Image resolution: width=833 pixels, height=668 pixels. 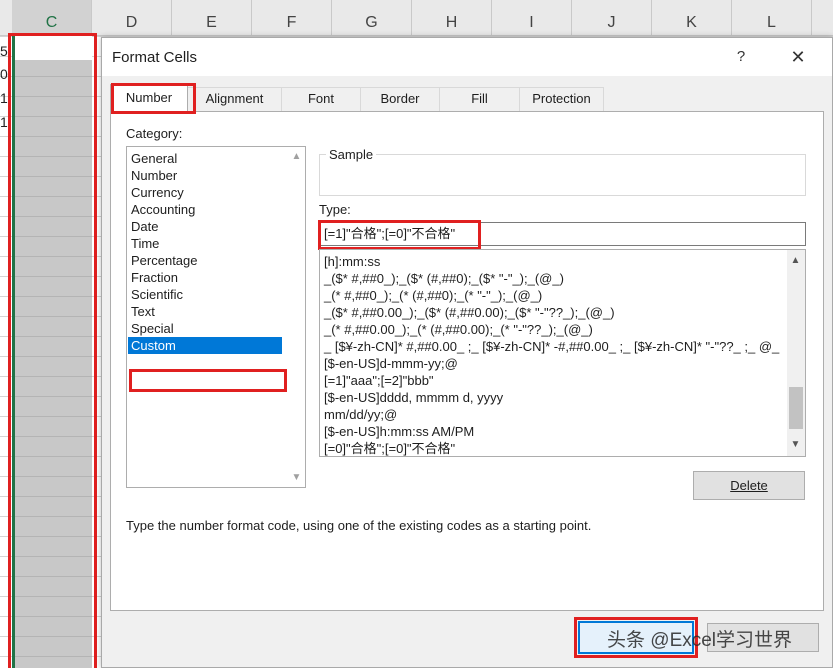 What do you see at coordinates (389, 448) in the screenshot?
I see `format-item: [=0]"合格";[=0]"不合格"` at bounding box center [389, 448].